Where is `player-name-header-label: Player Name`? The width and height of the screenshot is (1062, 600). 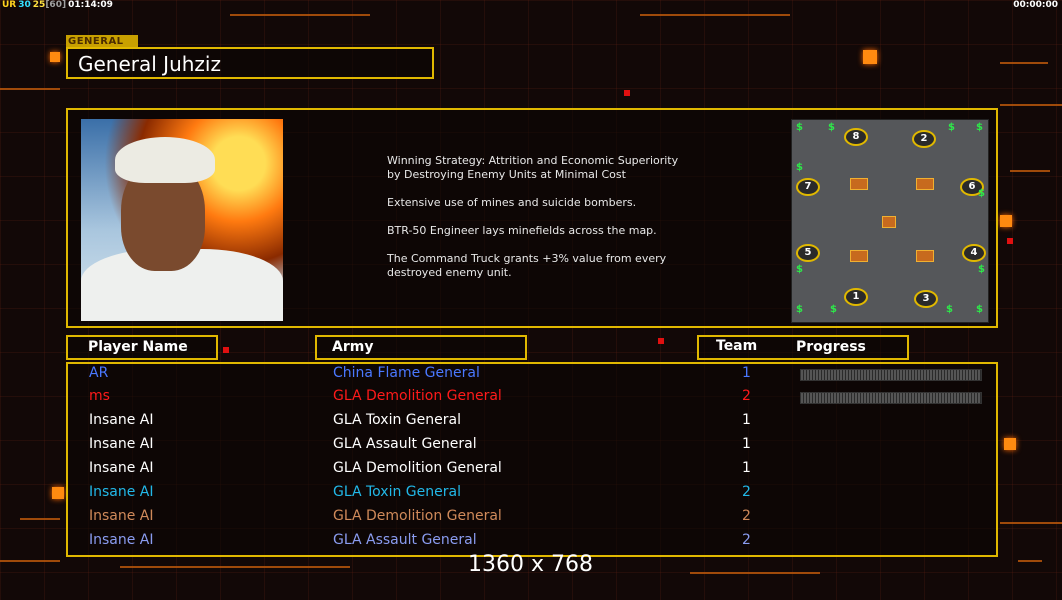 player-name-header-label: Player Name is located at coordinates (138, 347).